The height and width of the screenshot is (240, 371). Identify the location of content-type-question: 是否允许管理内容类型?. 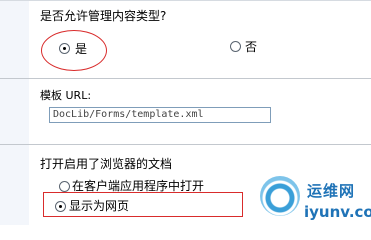
(103, 16).